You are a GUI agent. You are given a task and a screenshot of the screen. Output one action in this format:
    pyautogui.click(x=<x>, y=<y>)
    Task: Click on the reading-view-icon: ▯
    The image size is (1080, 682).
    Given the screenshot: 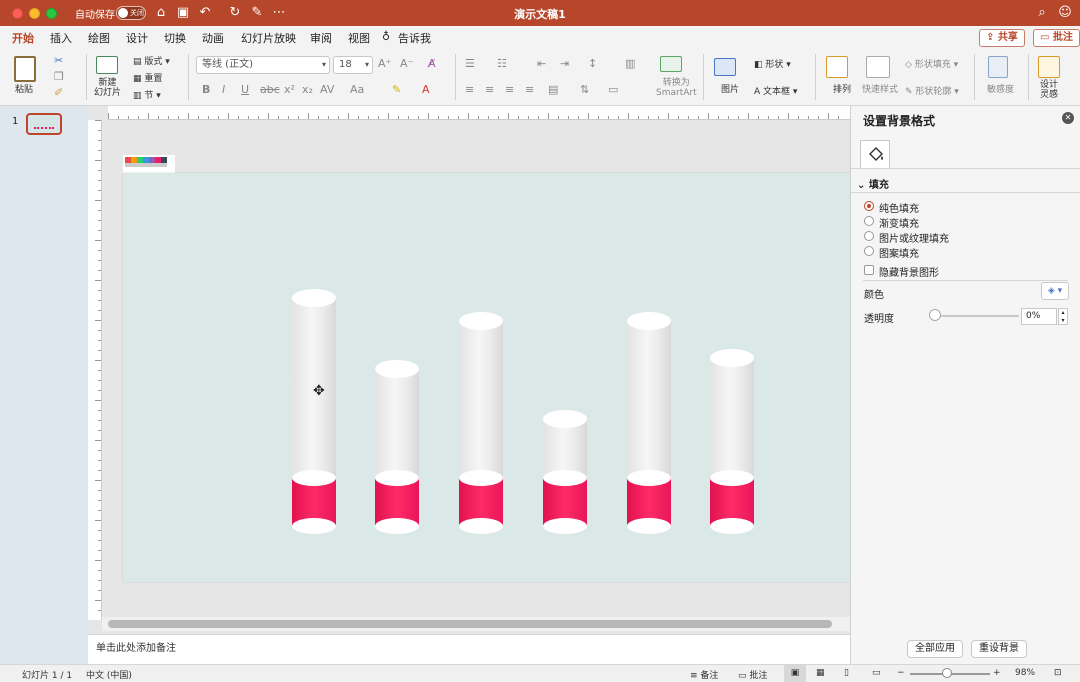 What is the action you would take?
    pyautogui.click(x=846, y=673)
    